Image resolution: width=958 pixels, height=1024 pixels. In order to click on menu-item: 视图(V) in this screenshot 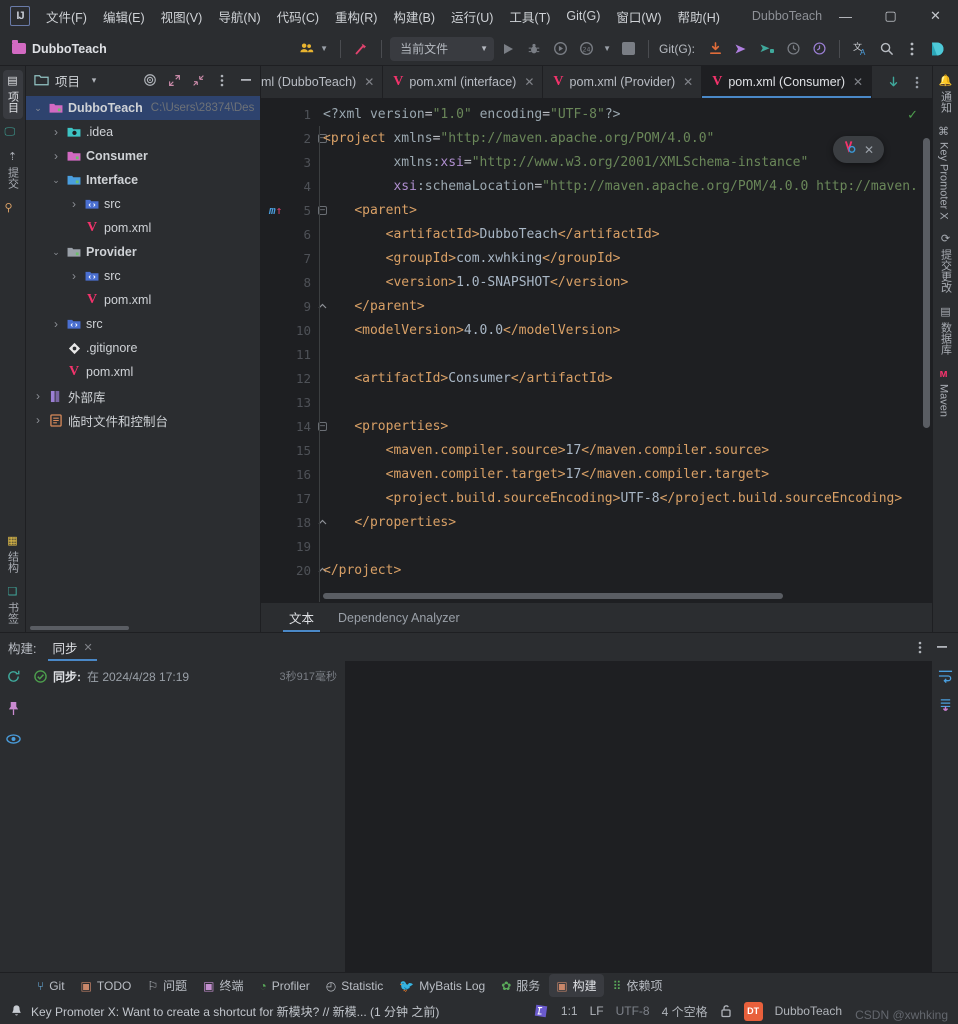, I will do `click(182, 16)`.